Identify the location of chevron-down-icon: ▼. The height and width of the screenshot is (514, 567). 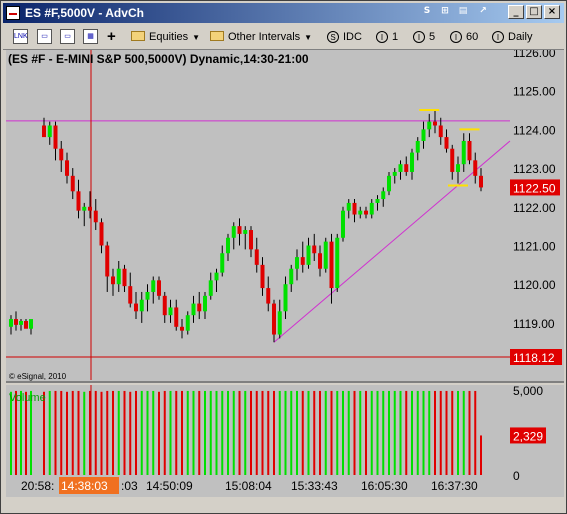
(308, 37).